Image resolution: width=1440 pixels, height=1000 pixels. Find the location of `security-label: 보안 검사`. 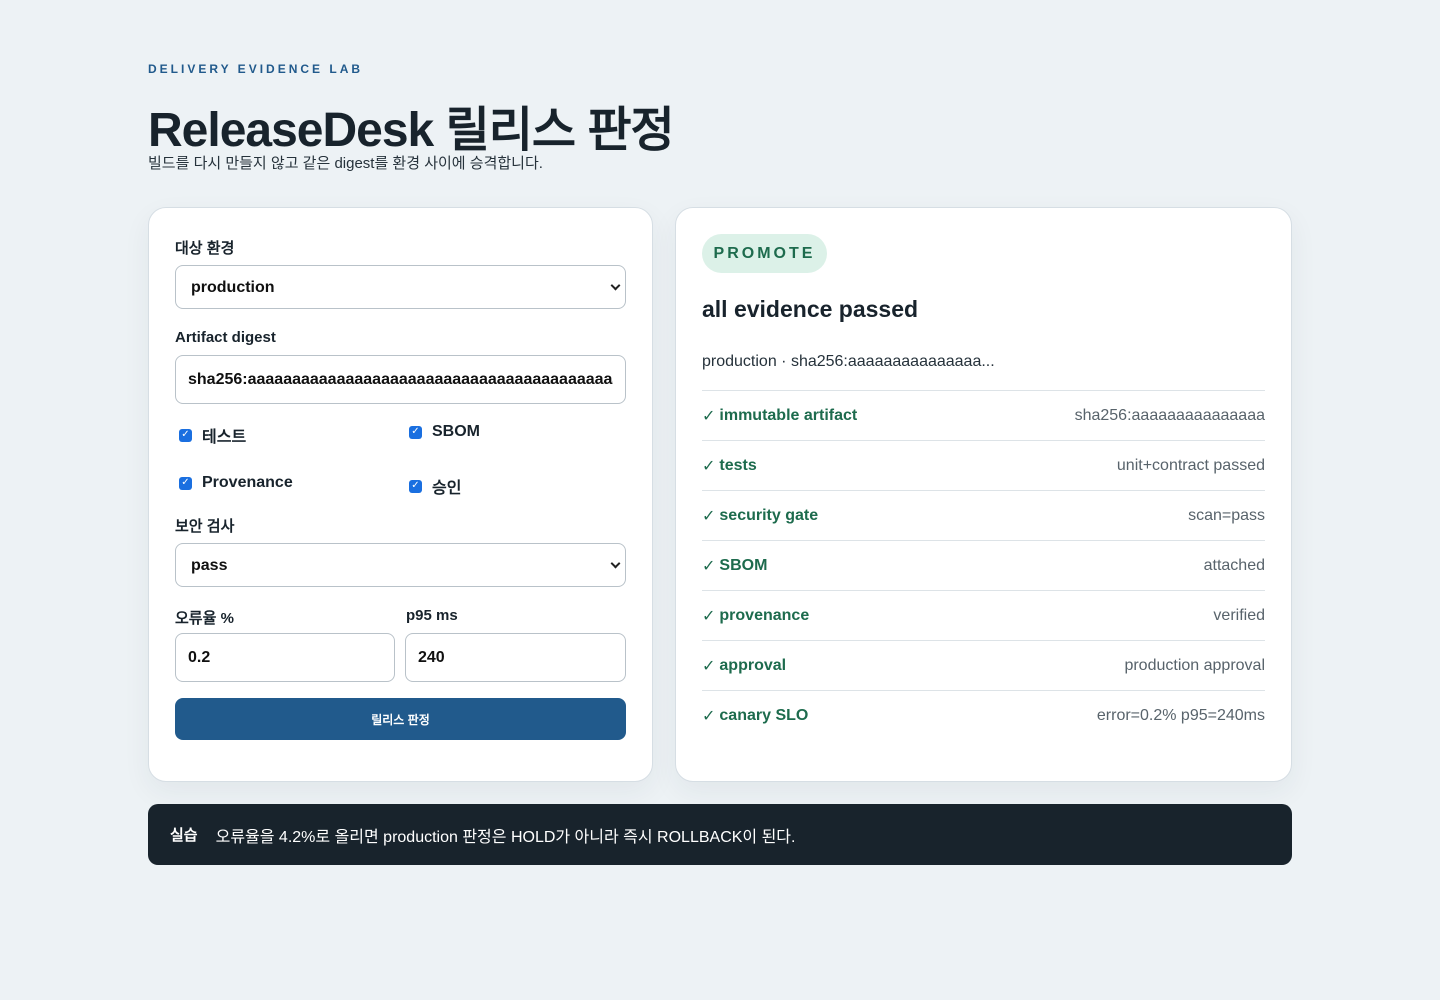

security-label: 보안 검사 is located at coordinates (205, 526).